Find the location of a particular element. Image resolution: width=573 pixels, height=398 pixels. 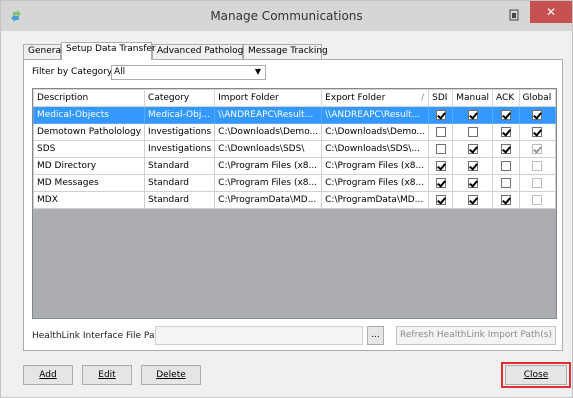

healthlink-path-input is located at coordinates (259, 335).